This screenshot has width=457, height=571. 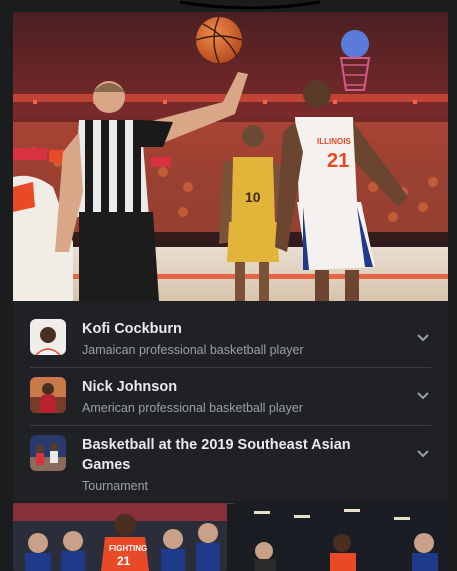 I want to click on gallery-image: FIGHTING 21, so click(x=120, y=537).